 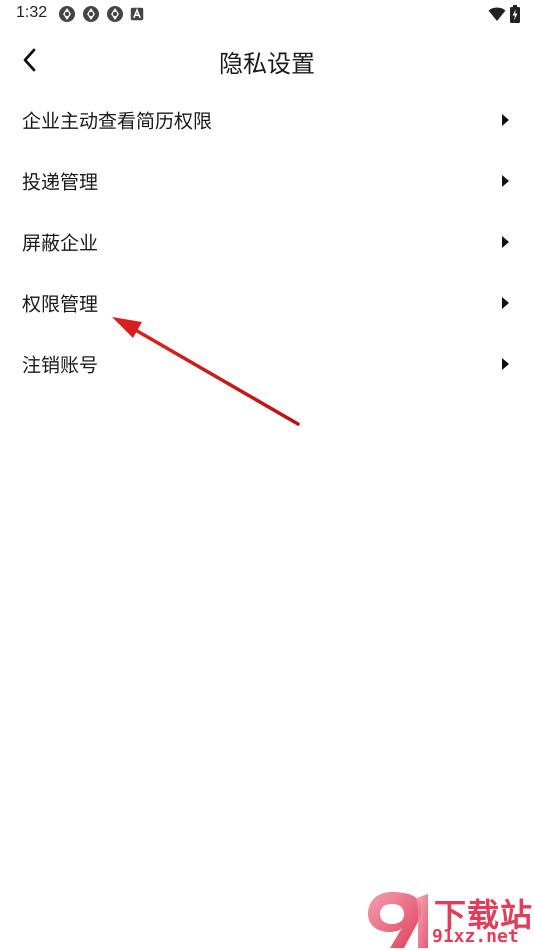 I want to click on status-system-icons, so click(x=504, y=14).